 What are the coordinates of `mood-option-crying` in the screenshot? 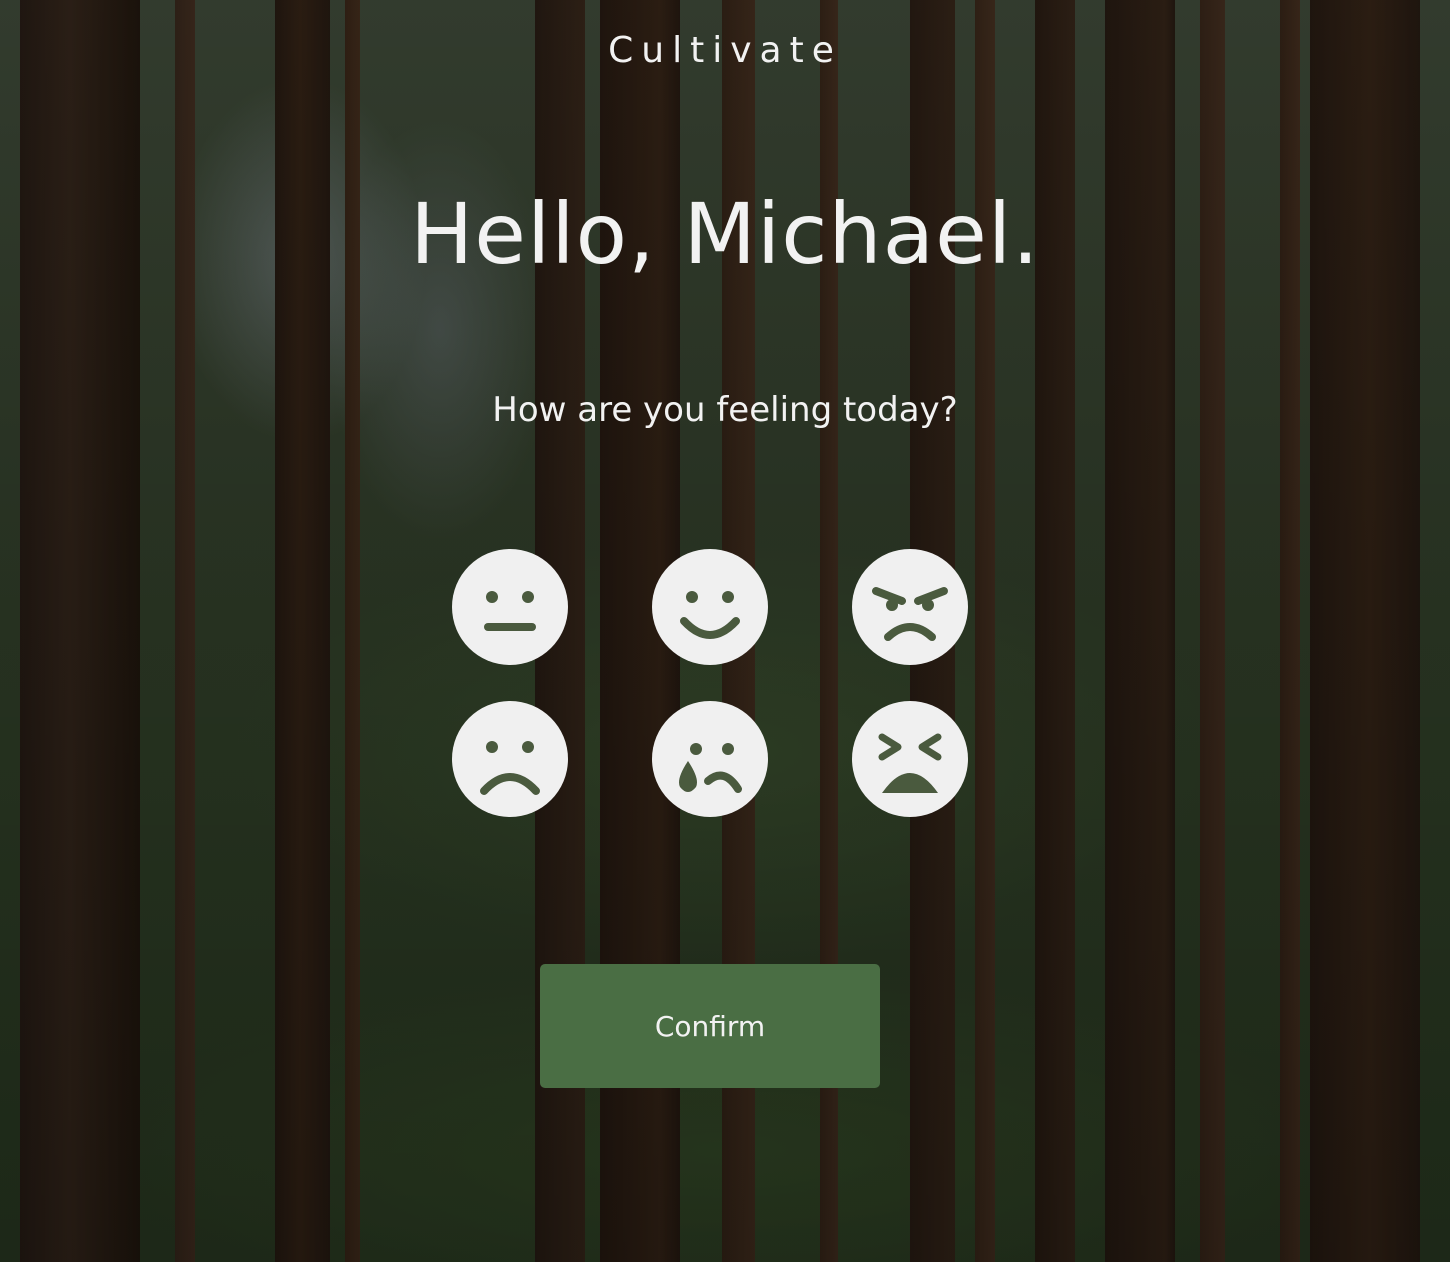 It's located at (710, 759).